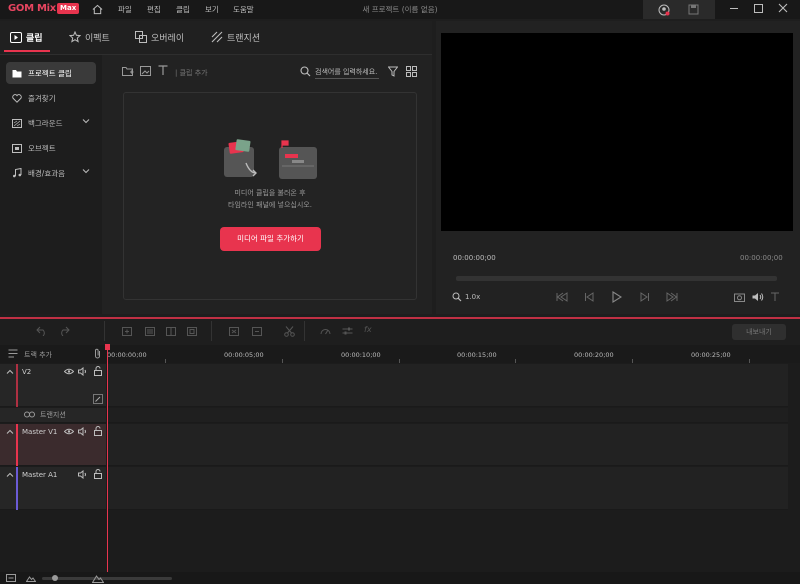 The height and width of the screenshot is (584, 800). I want to click on playhead-handle, so click(107, 347).